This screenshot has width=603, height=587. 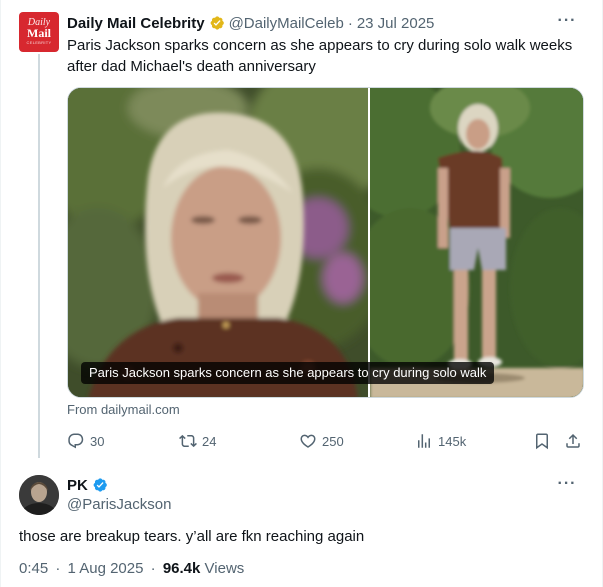 What do you see at coordinates (286, 23) in the screenshot?
I see `author-handle: @DailyMailCeleb` at bounding box center [286, 23].